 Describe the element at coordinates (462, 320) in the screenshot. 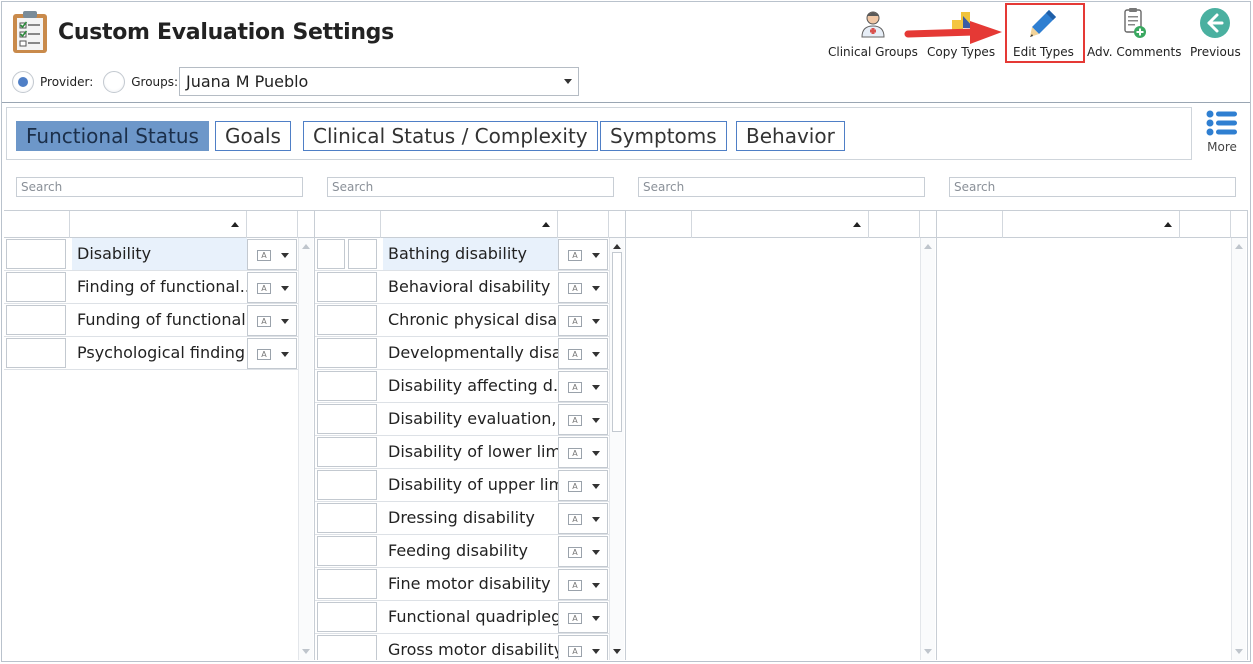

I see `table-row: Chronic physical disa... A` at that location.